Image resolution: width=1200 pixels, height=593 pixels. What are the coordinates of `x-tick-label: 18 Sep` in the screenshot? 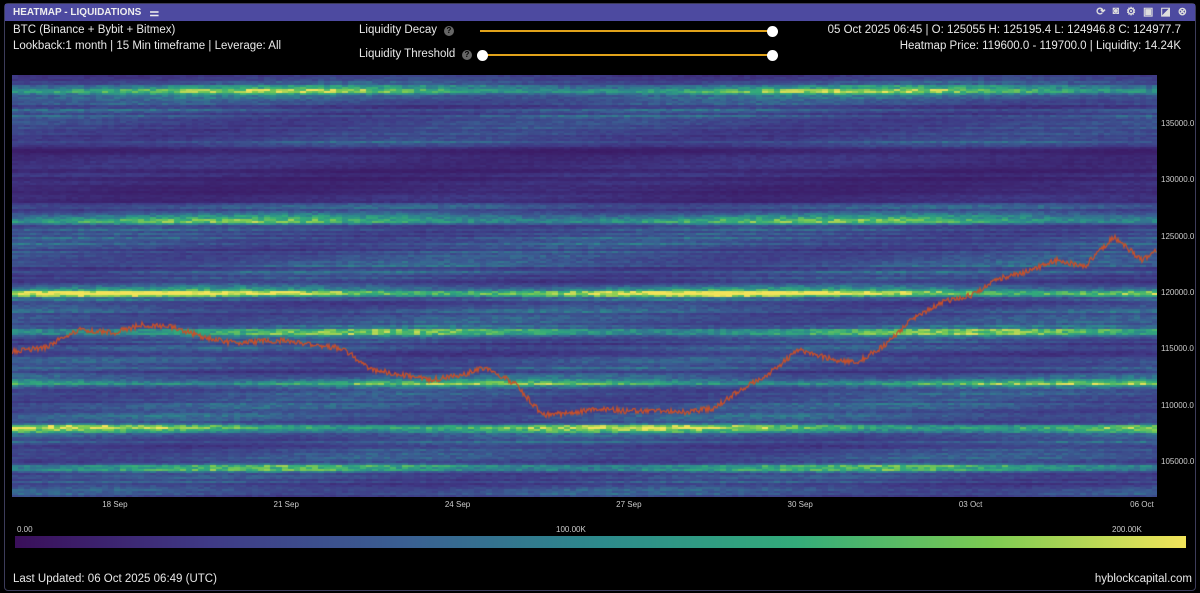 It's located at (115, 504).